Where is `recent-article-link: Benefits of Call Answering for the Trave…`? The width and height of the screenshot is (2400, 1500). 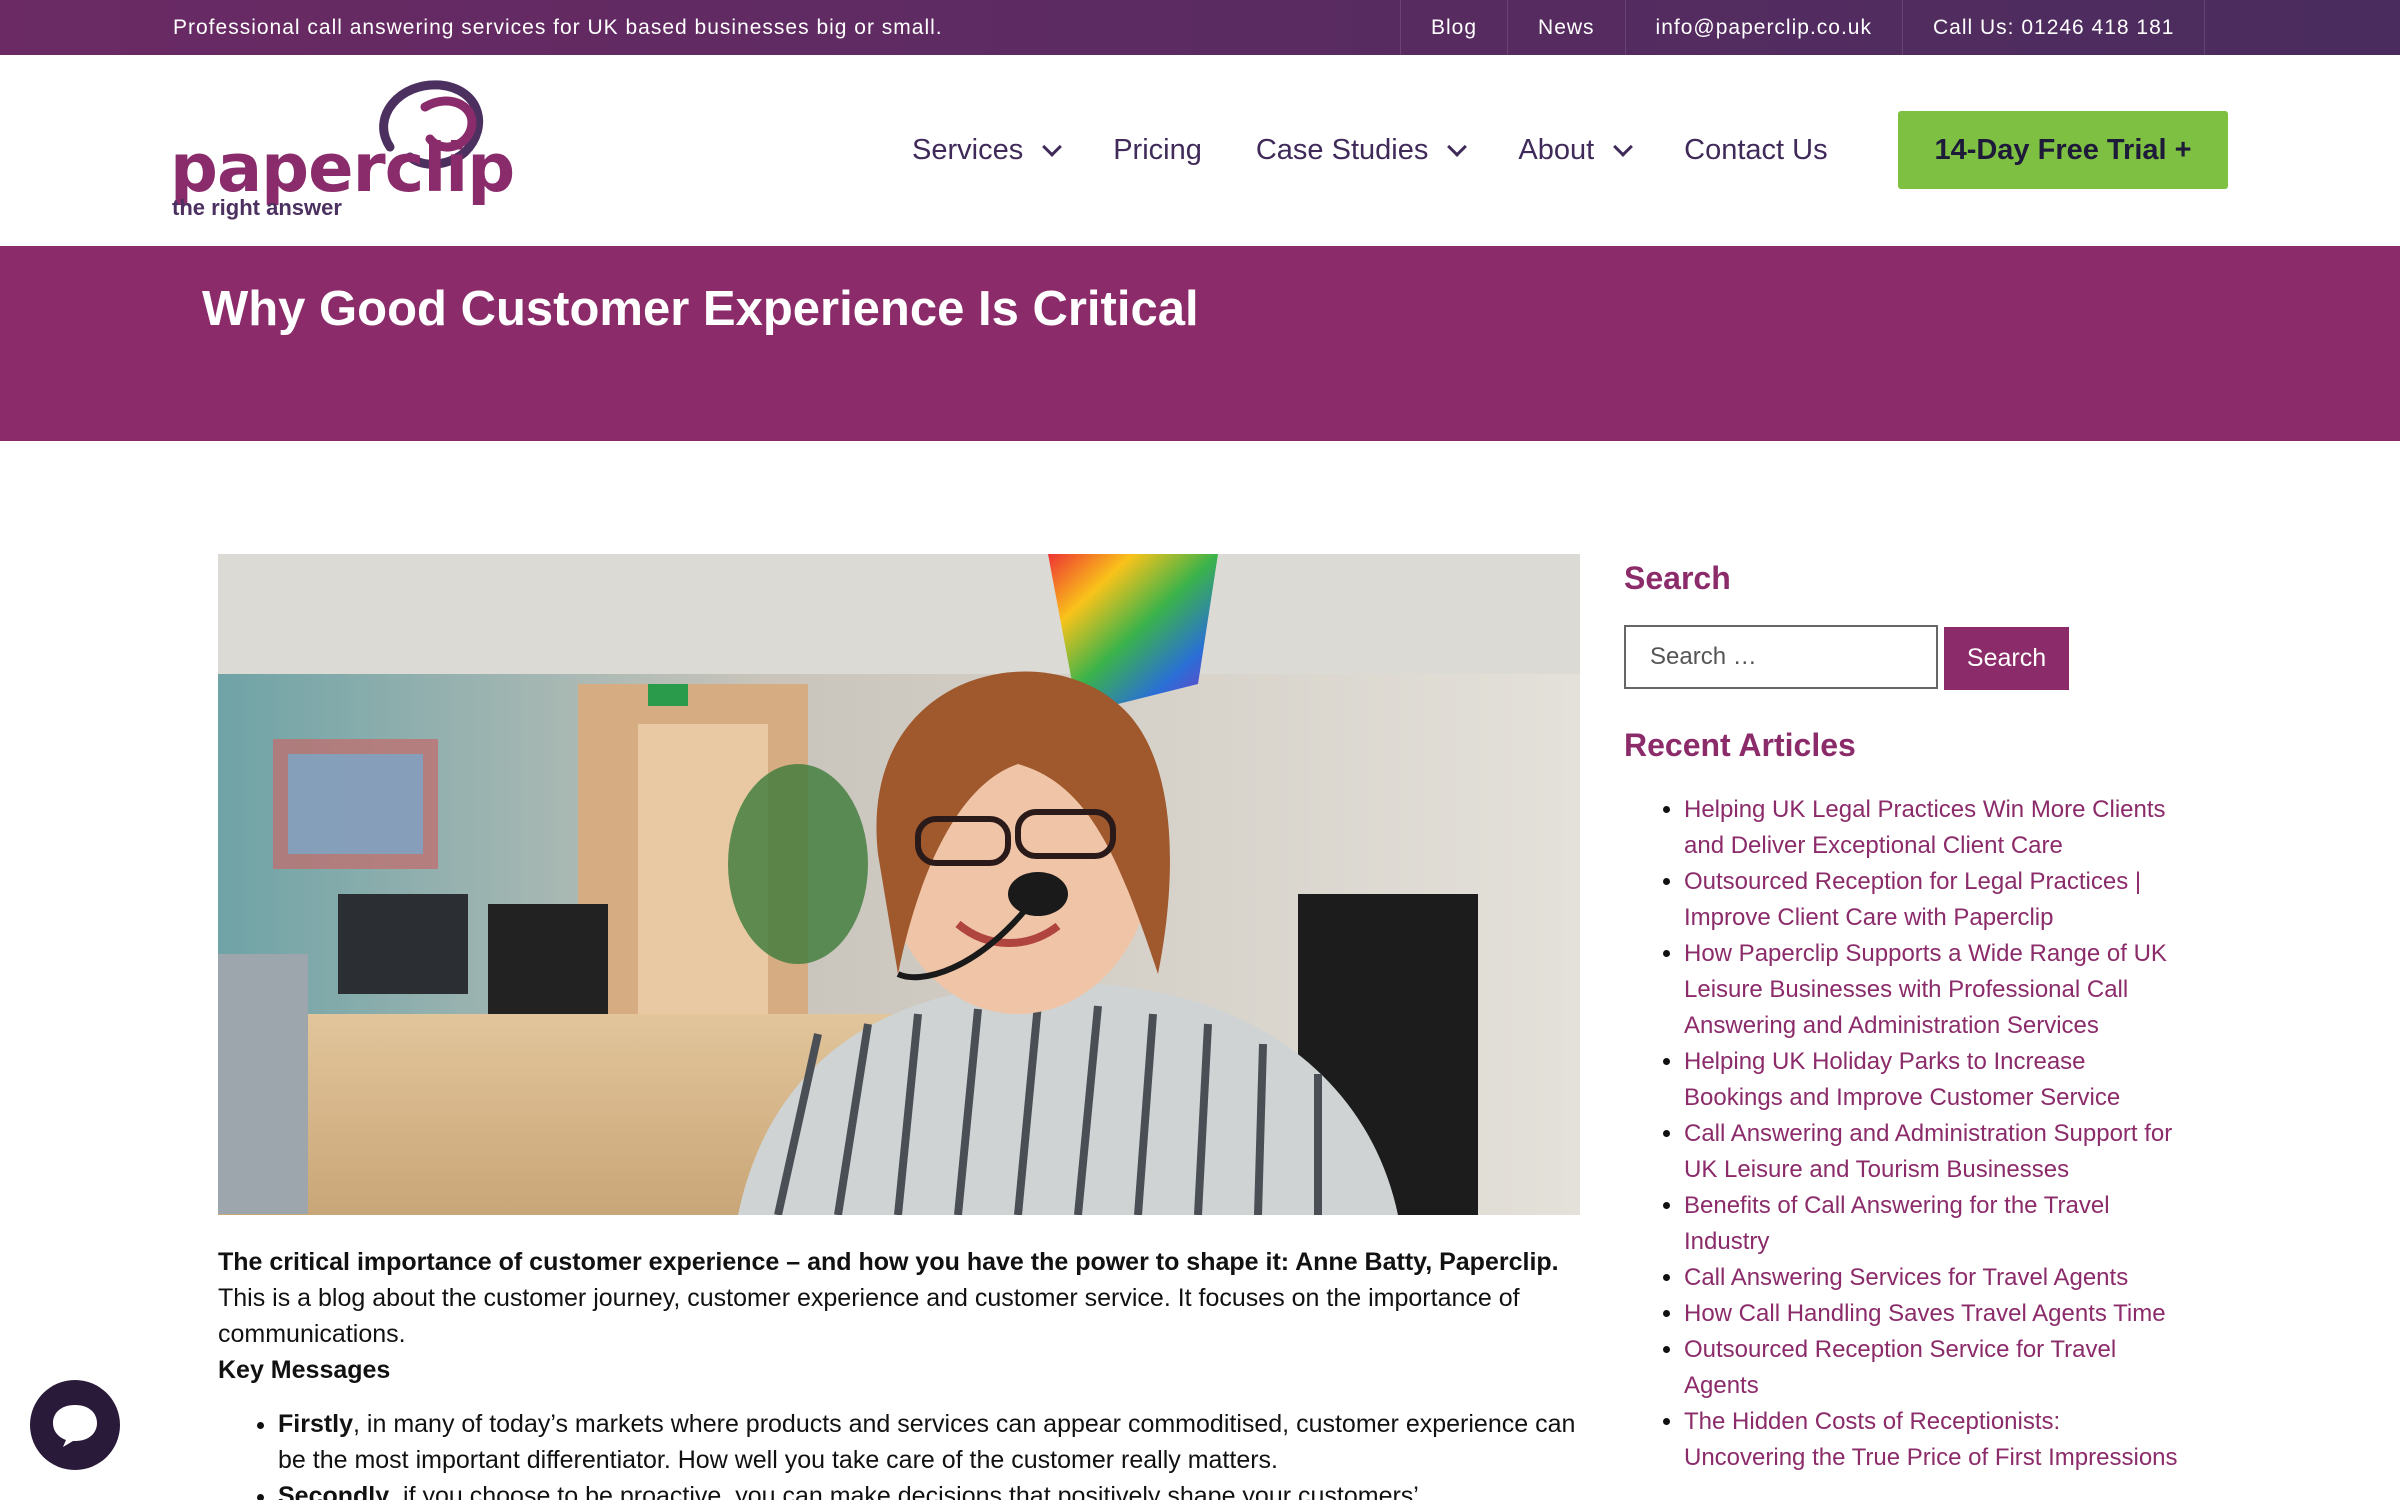
recent-article-link: Benefits of Call Answering for the Trave… is located at coordinates (1897, 1223).